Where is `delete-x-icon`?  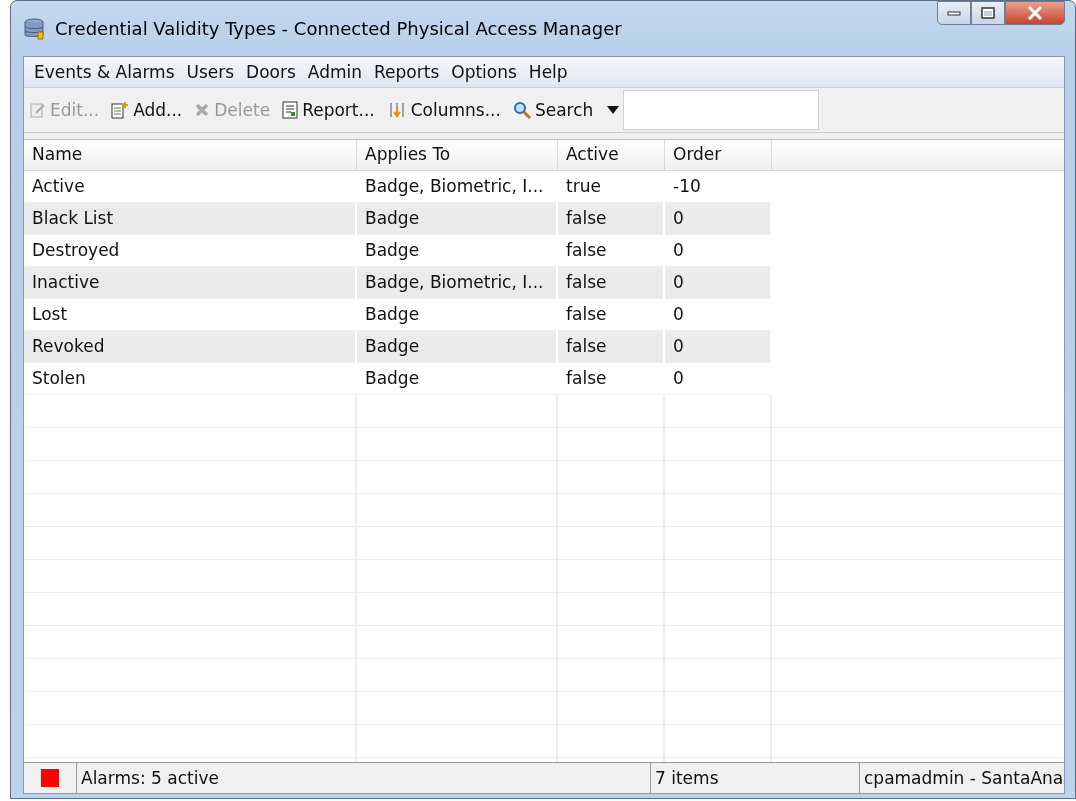 delete-x-icon is located at coordinates (202, 110).